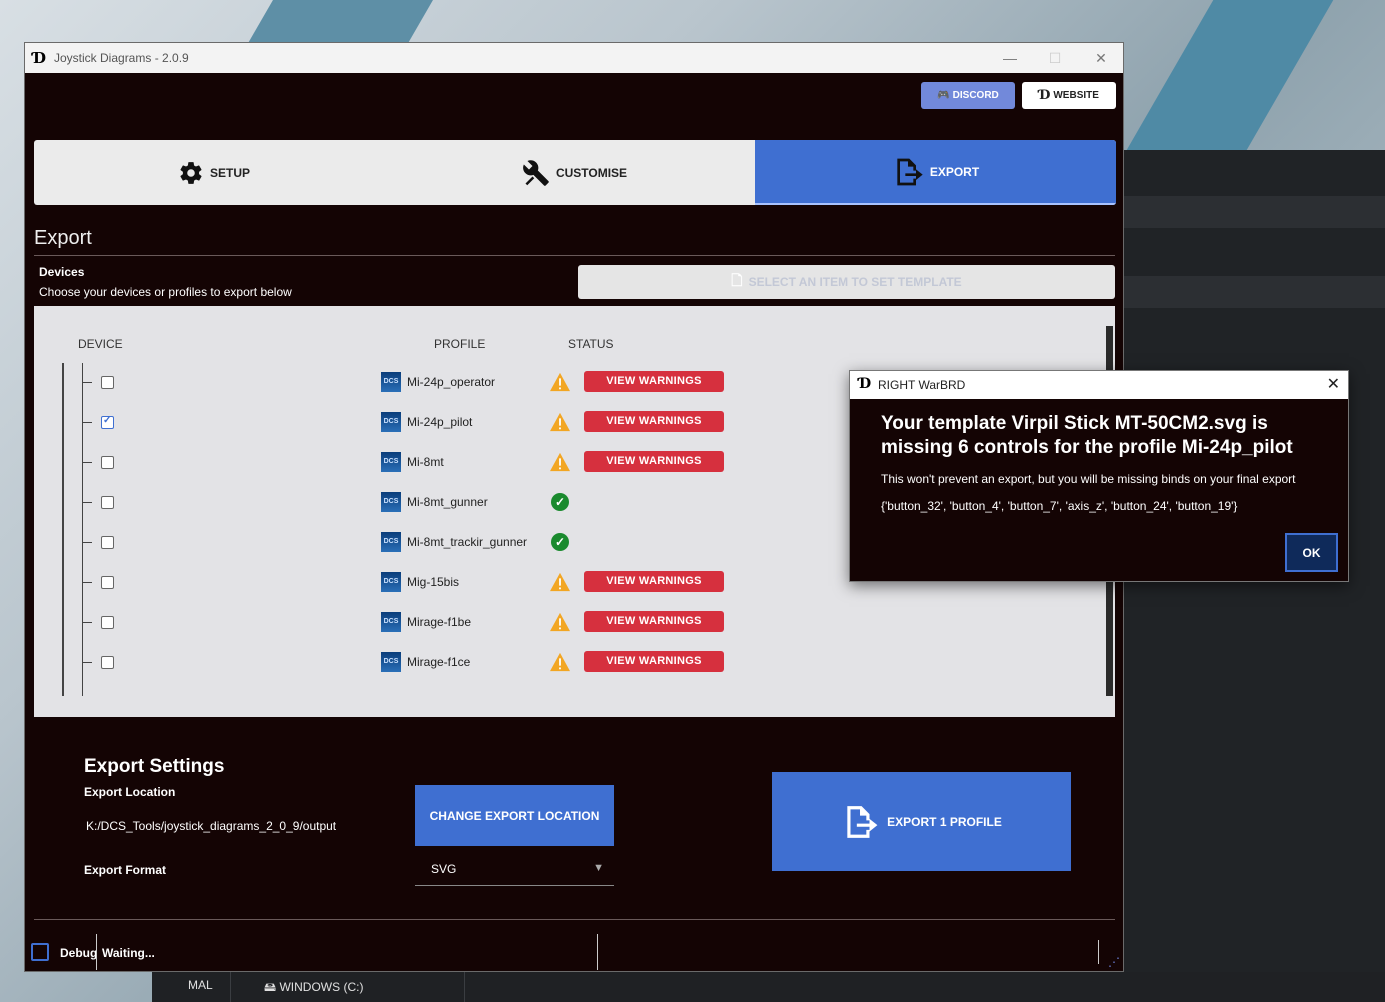 The height and width of the screenshot is (1002, 1385). Describe the element at coordinates (214, 172) in the screenshot. I see `tab-setup: SETUP` at that location.